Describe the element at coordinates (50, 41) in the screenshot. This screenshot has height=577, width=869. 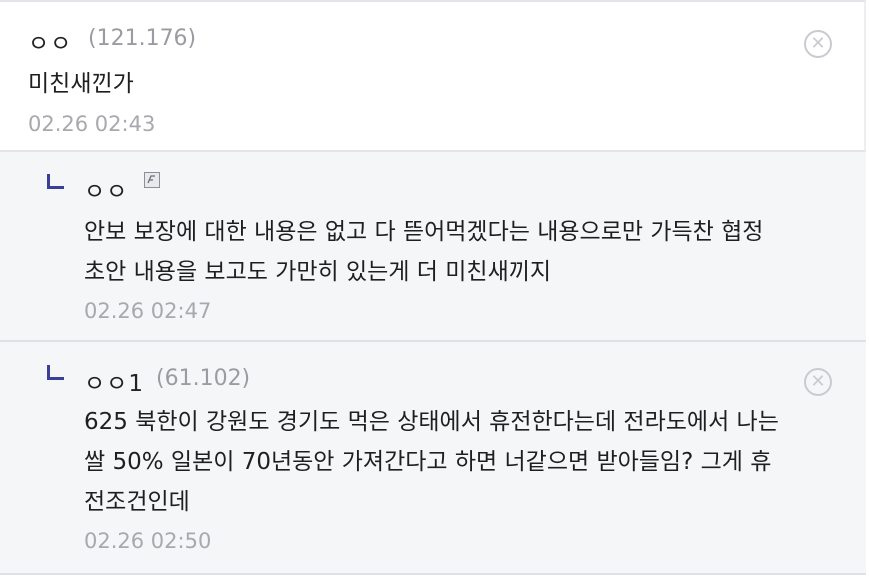
I see `comment-nickname: ㅇㅇ` at that location.